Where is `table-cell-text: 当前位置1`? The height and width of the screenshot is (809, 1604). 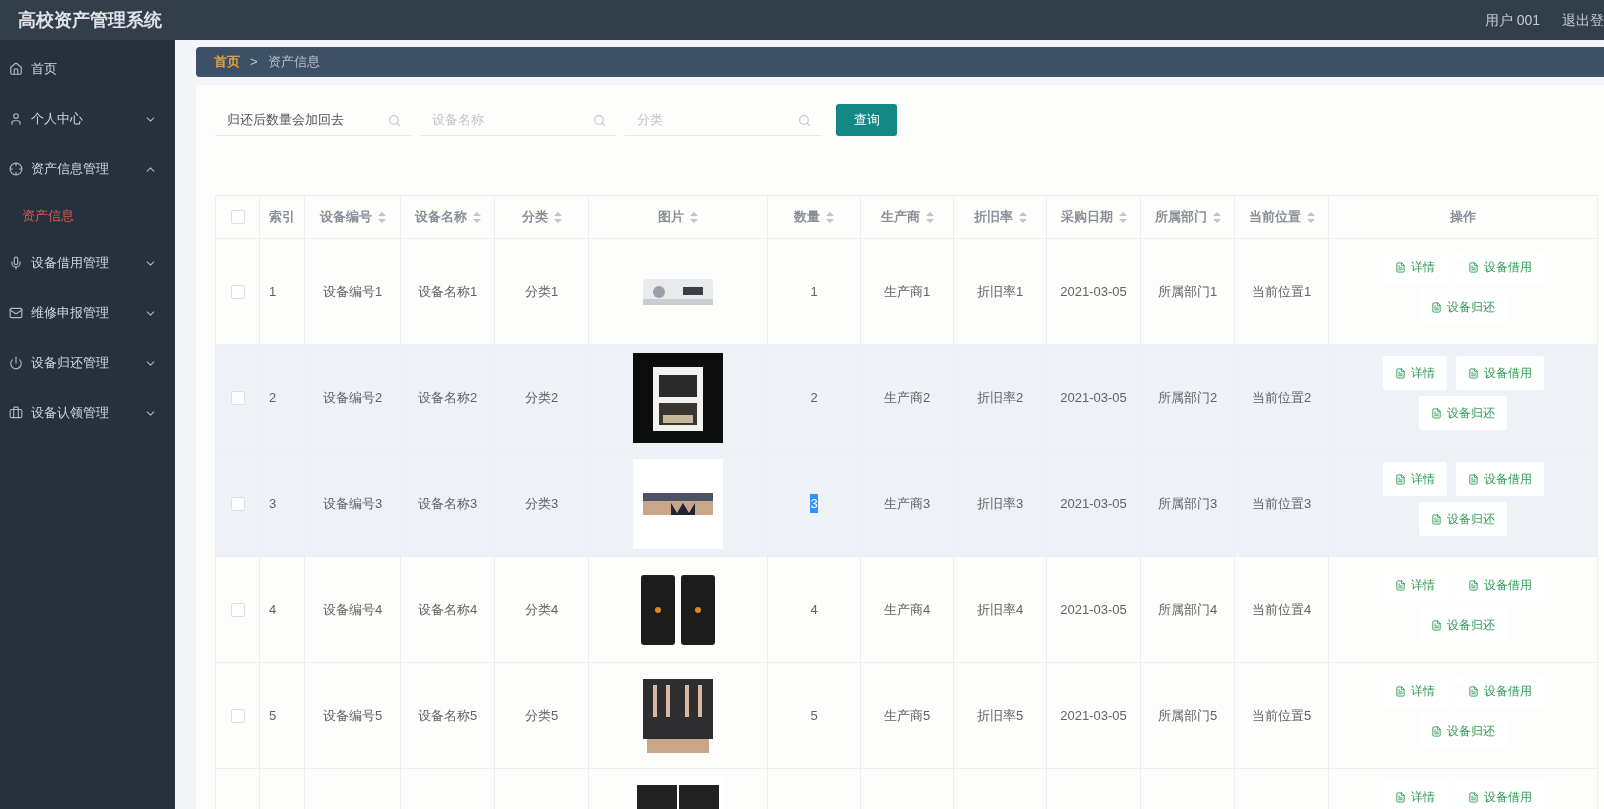
table-cell-text: 当前位置1 is located at coordinates (1281, 291).